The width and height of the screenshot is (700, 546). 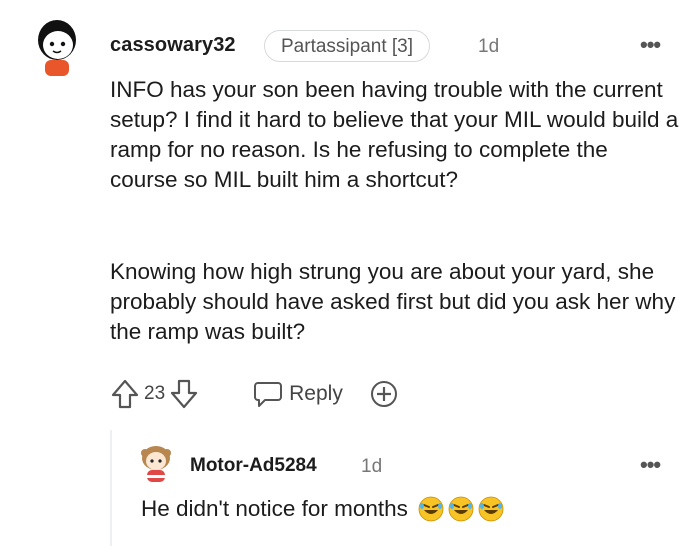 I want to click on user-flair-badge: Partassipant [3], so click(x=347, y=46).